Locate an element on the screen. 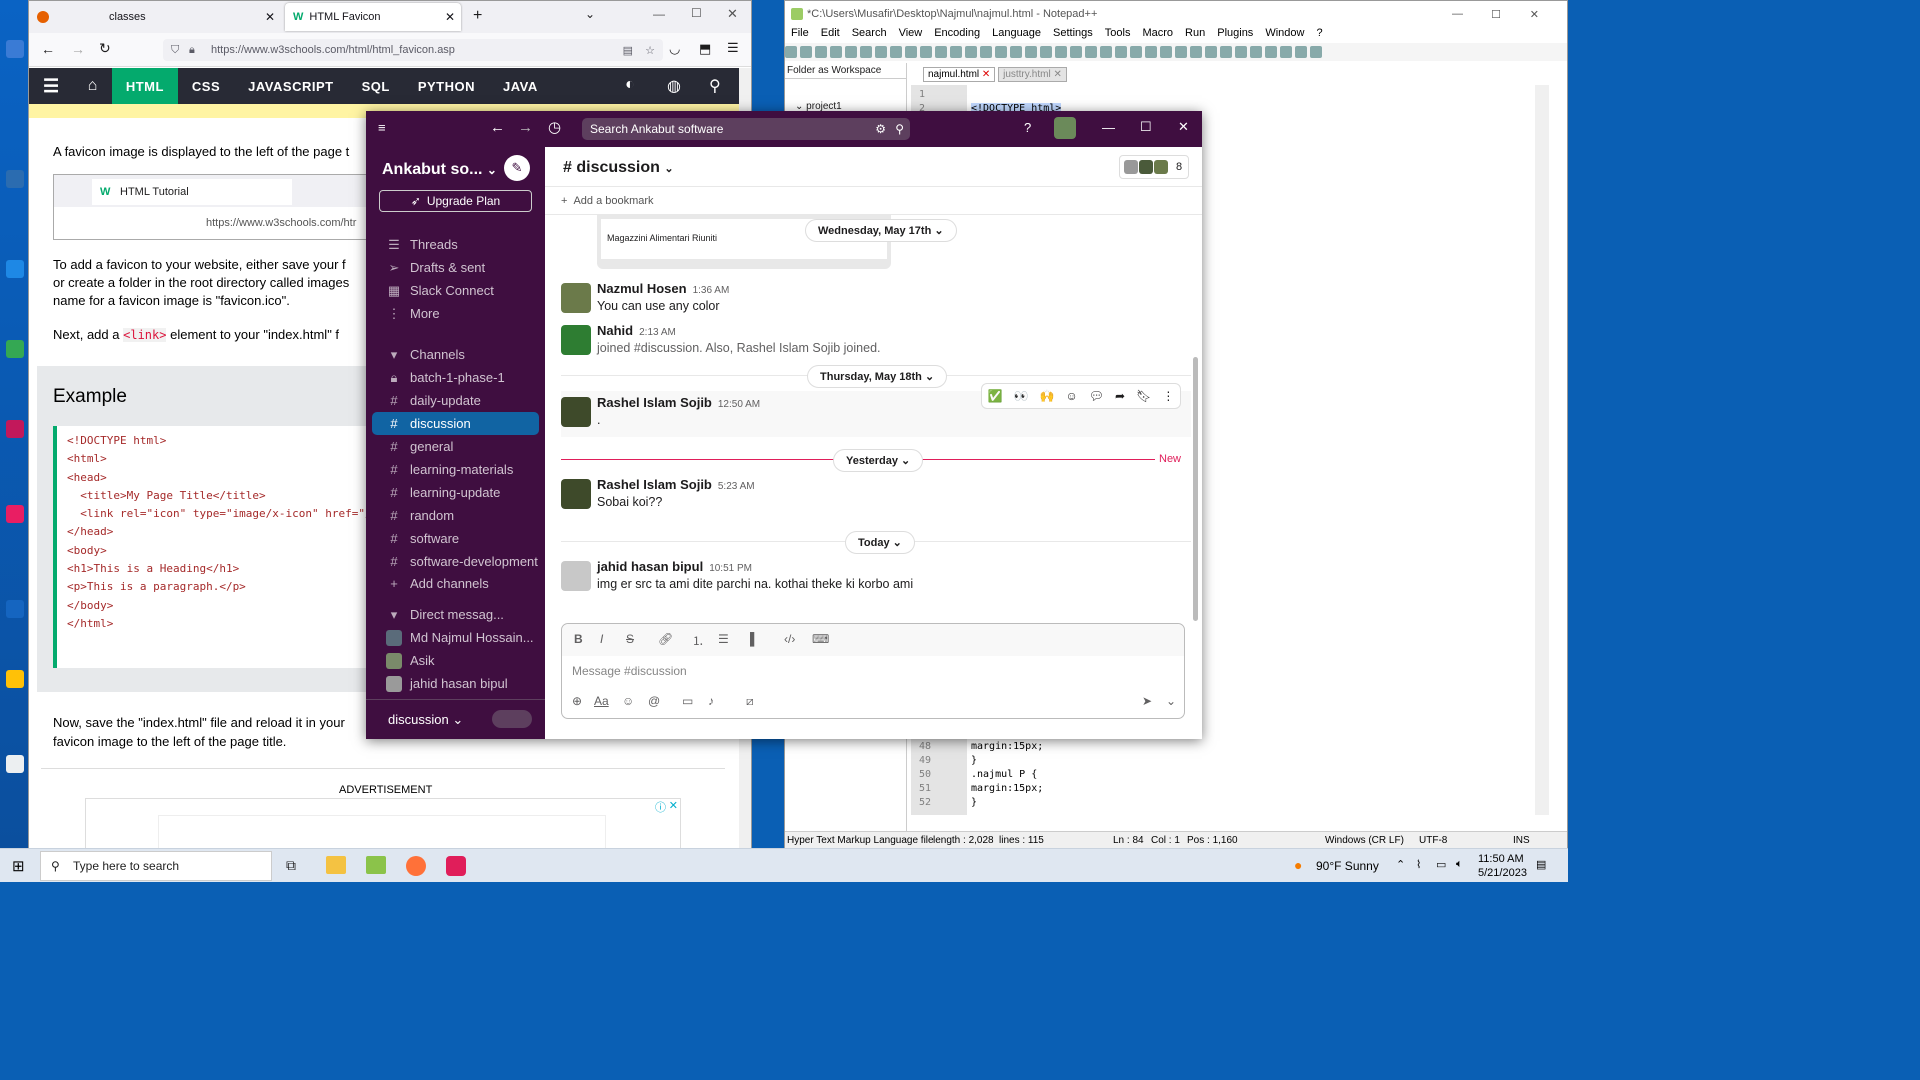 The height and width of the screenshot is (1080, 1920). menu-view: View is located at coordinates (911, 35).